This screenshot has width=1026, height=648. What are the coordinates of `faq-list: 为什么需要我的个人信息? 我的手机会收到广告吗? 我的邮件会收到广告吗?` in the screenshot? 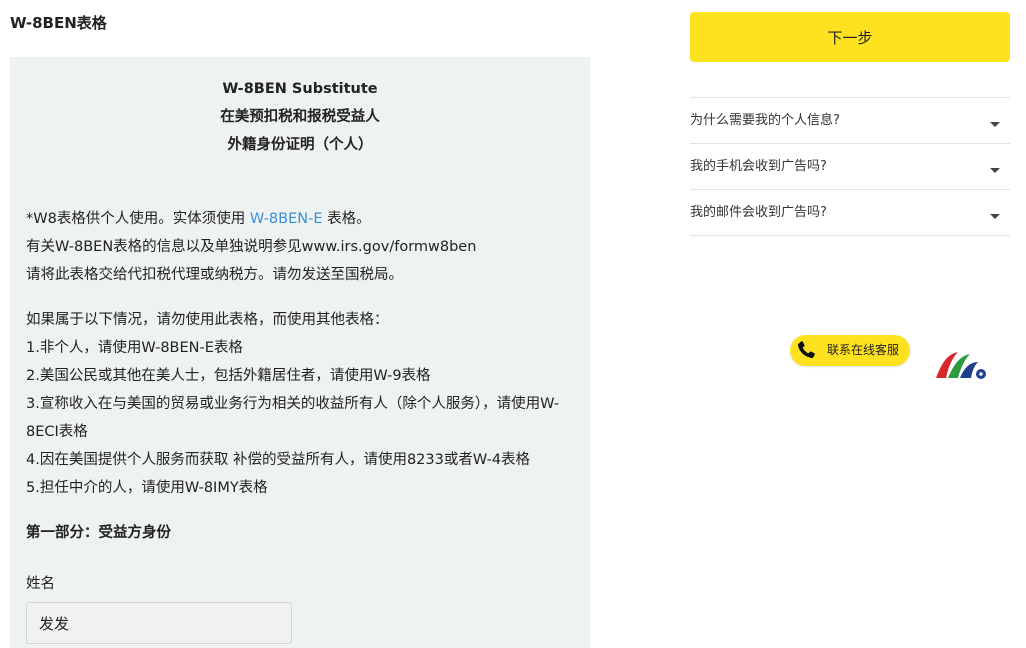 It's located at (850, 166).